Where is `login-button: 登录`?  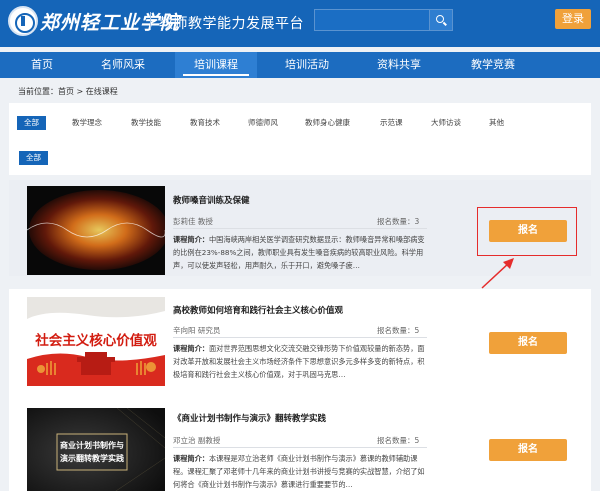
login-button: 登录 is located at coordinates (573, 19).